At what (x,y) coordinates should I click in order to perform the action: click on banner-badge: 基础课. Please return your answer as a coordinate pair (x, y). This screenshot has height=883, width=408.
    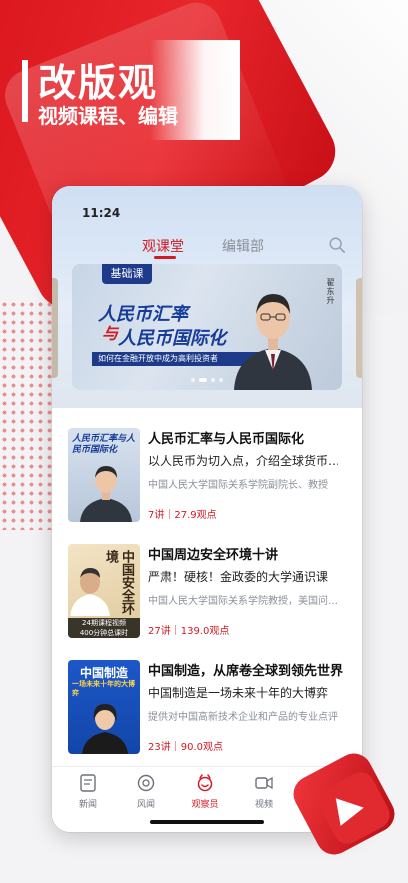
    Looking at the image, I should click on (127, 274).